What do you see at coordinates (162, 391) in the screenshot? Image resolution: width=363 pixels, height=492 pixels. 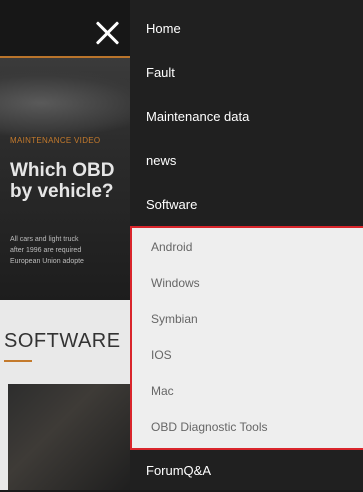 I see `submenu-item-label: Mac` at bounding box center [162, 391].